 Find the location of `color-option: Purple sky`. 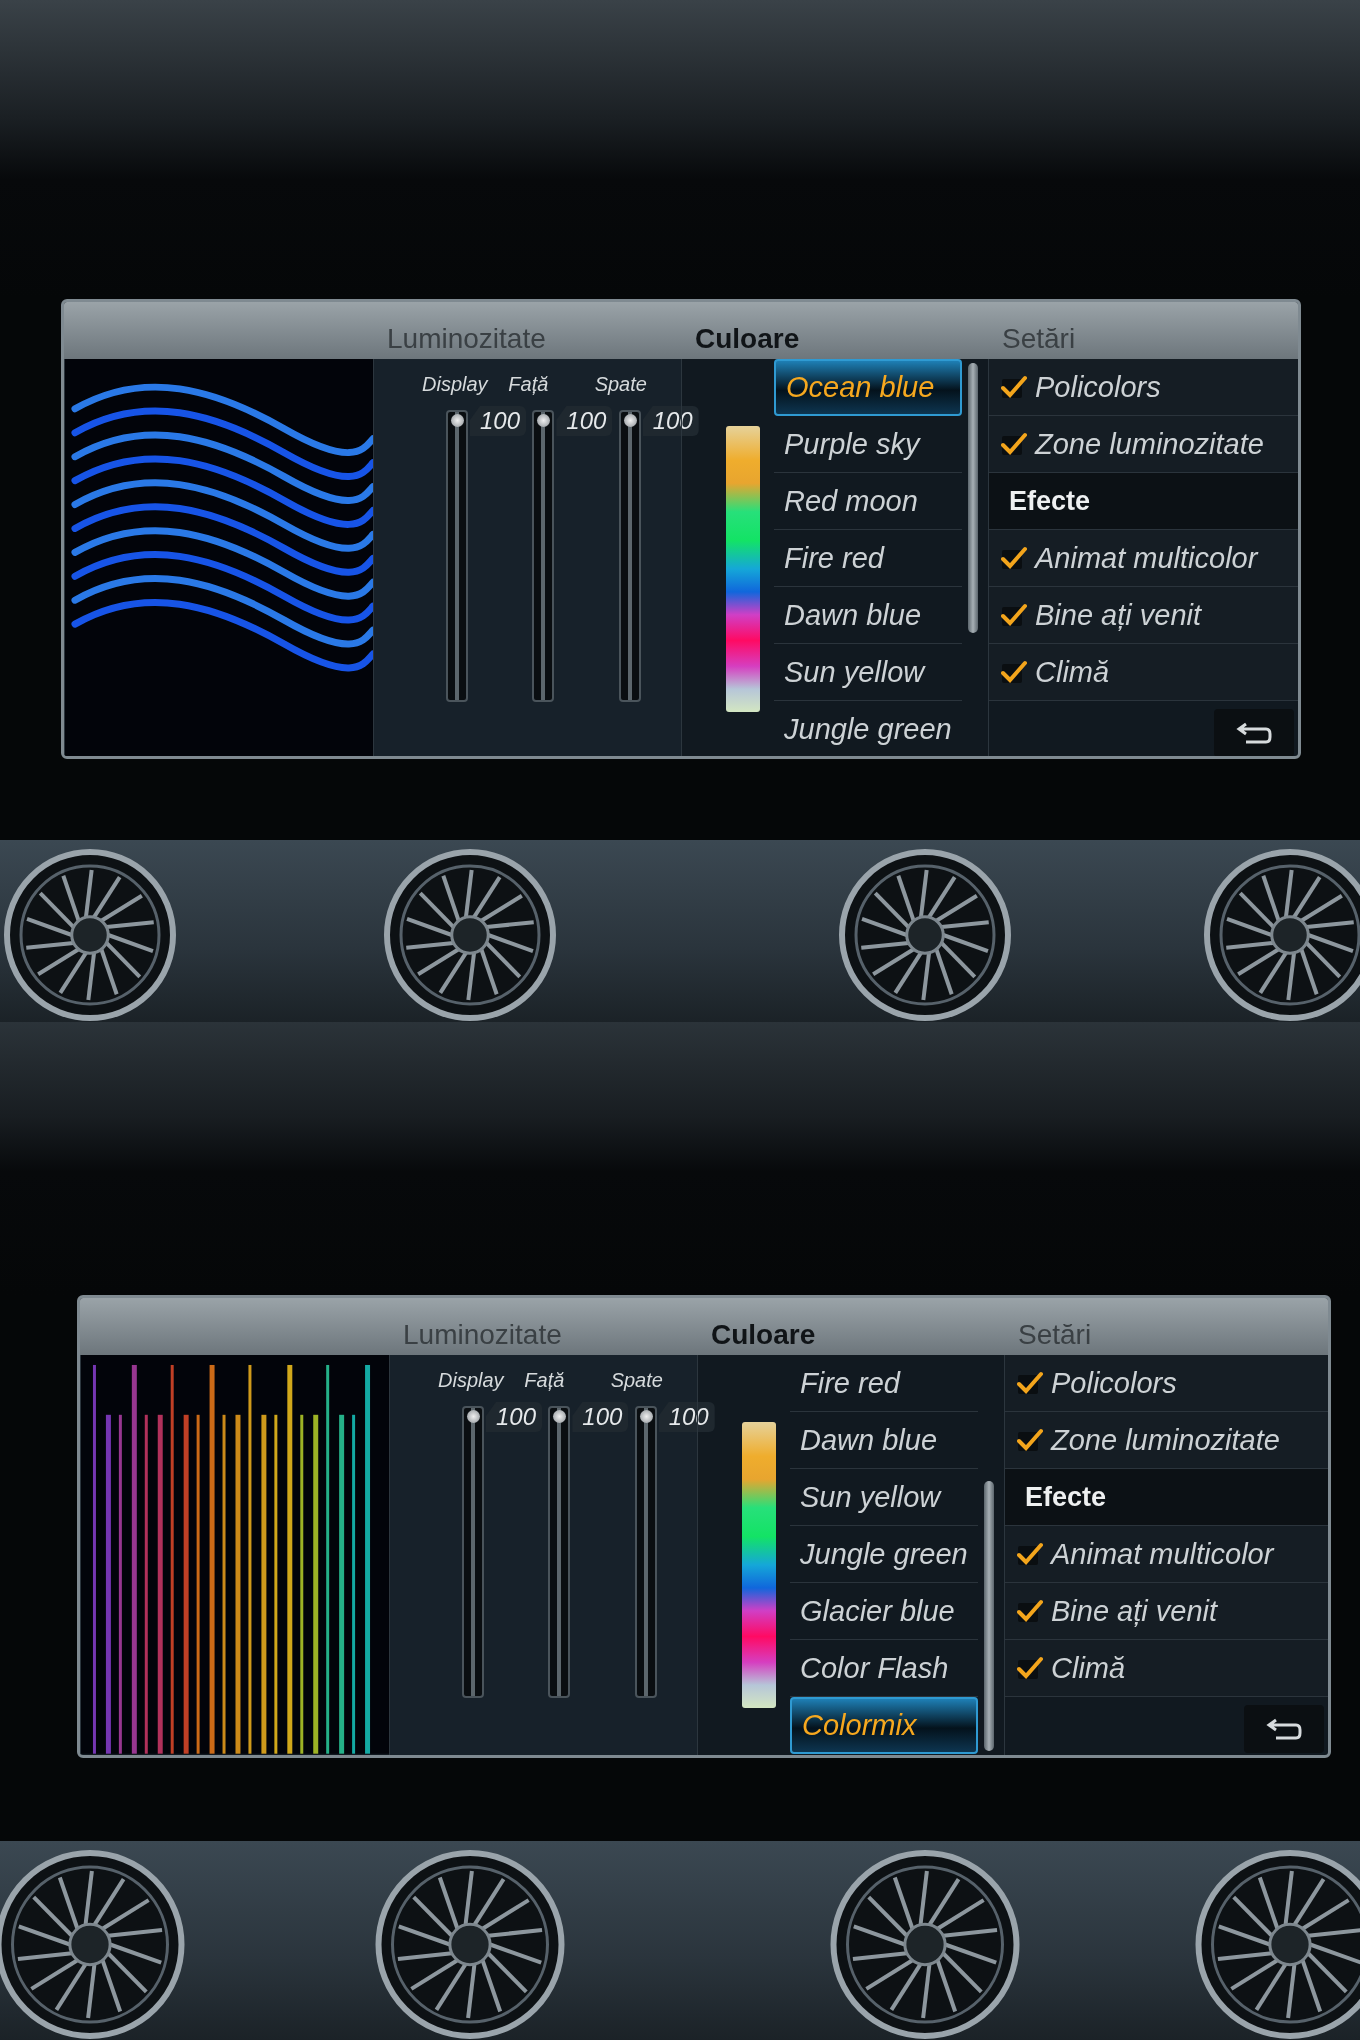

color-option: Purple sky is located at coordinates (868, 444).